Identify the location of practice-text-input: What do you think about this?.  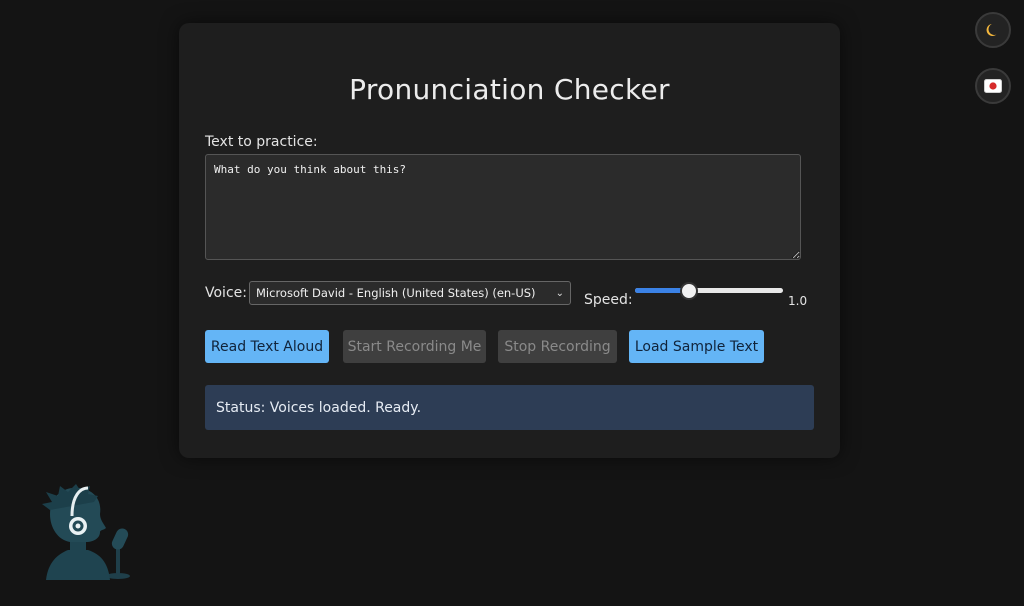
(503, 207).